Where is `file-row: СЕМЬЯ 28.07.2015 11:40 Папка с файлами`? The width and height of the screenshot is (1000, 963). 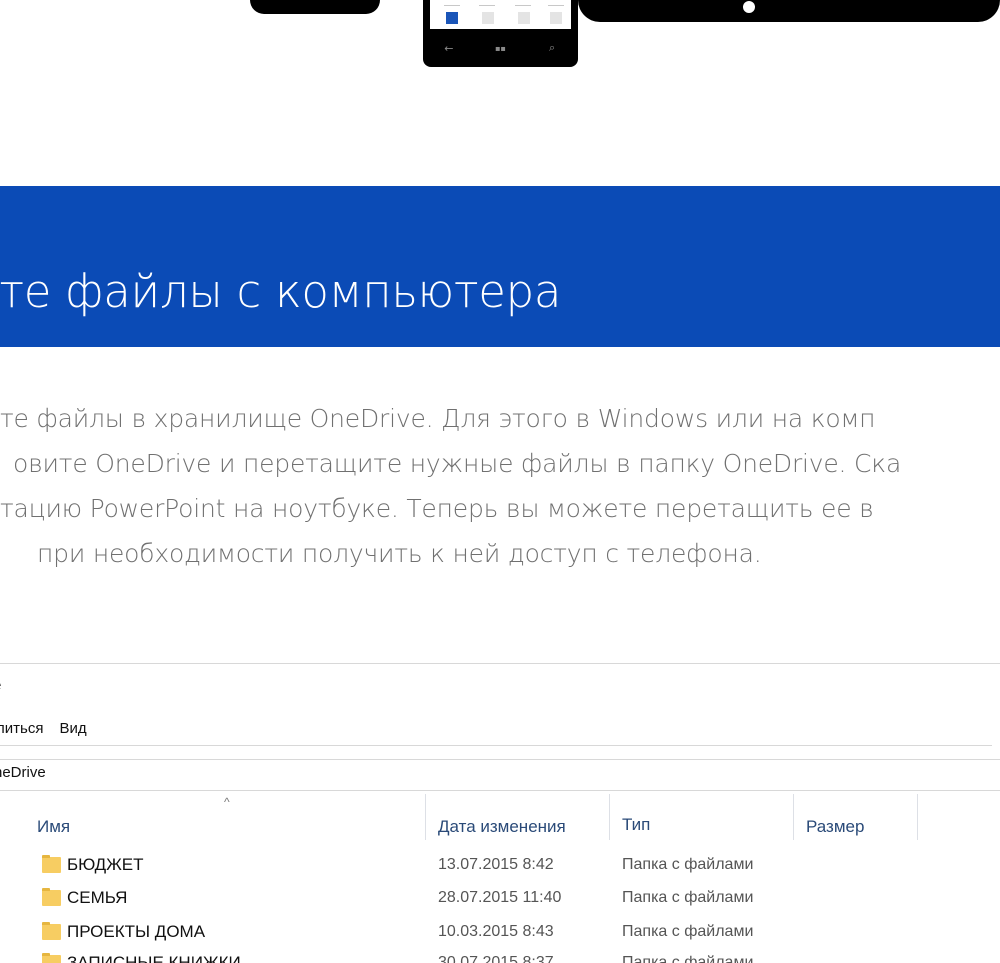
file-row: СЕМЬЯ 28.07.2015 11:40 Папка с файлами is located at coordinates (500, 899).